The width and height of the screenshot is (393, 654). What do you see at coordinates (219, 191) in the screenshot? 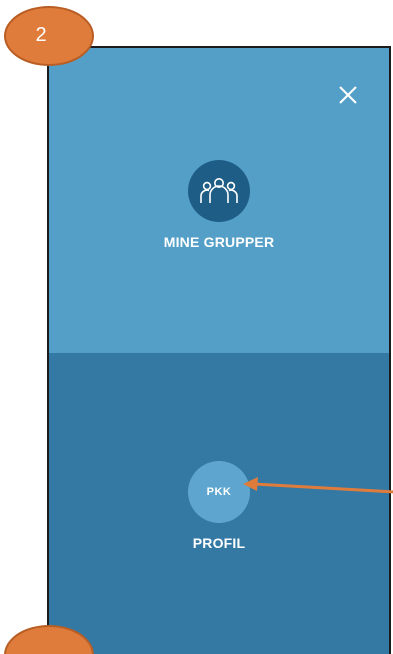
I see `people-group-icon` at bounding box center [219, 191].